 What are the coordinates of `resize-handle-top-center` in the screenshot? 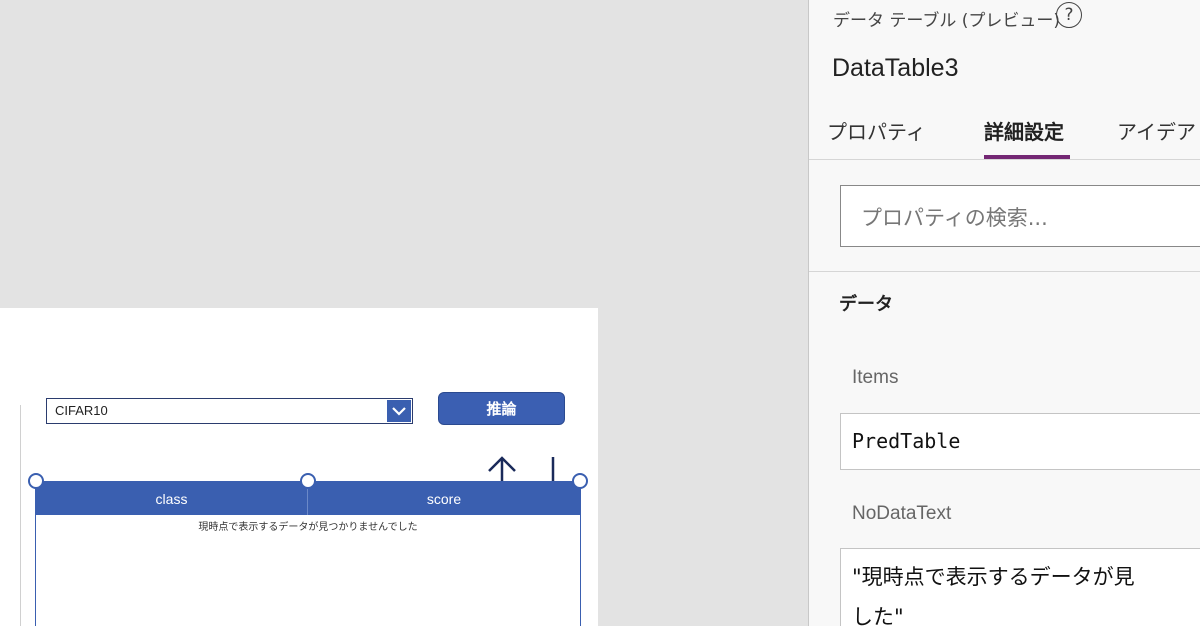 It's located at (308, 481).